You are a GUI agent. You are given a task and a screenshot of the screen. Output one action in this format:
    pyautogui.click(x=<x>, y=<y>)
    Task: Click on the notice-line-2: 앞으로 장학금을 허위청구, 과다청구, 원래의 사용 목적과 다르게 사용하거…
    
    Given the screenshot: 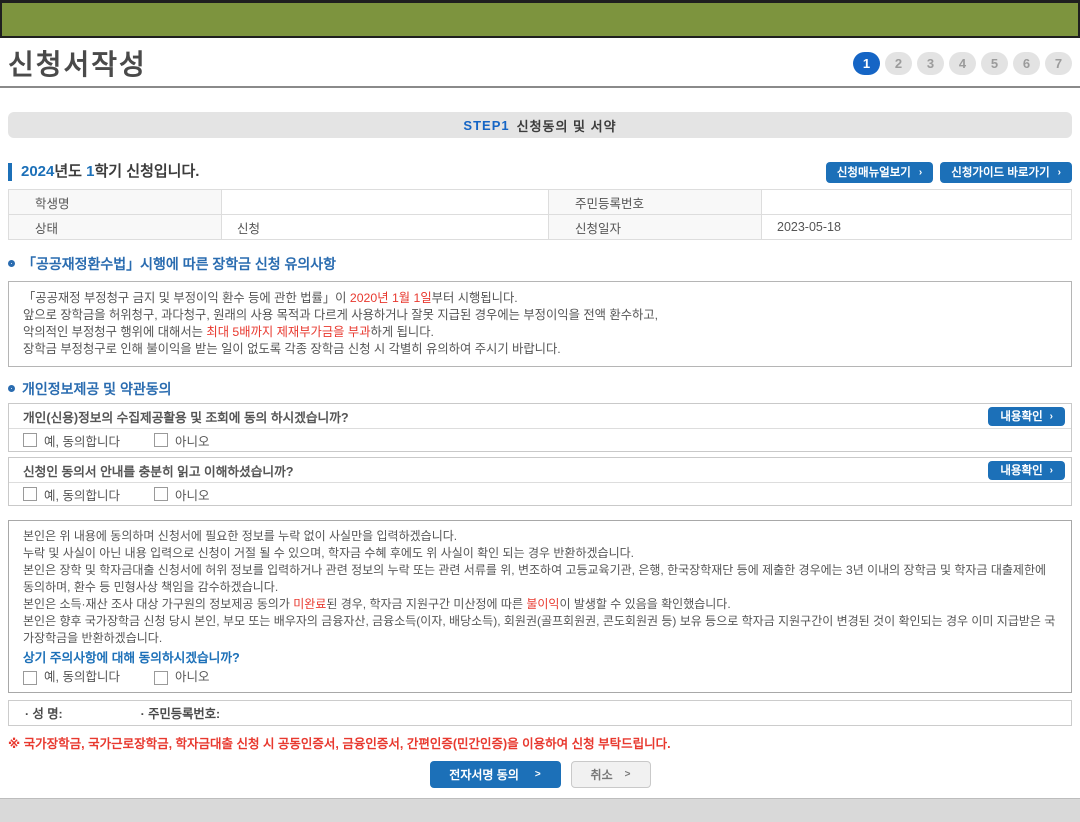 What is the action you would take?
    pyautogui.click(x=341, y=315)
    